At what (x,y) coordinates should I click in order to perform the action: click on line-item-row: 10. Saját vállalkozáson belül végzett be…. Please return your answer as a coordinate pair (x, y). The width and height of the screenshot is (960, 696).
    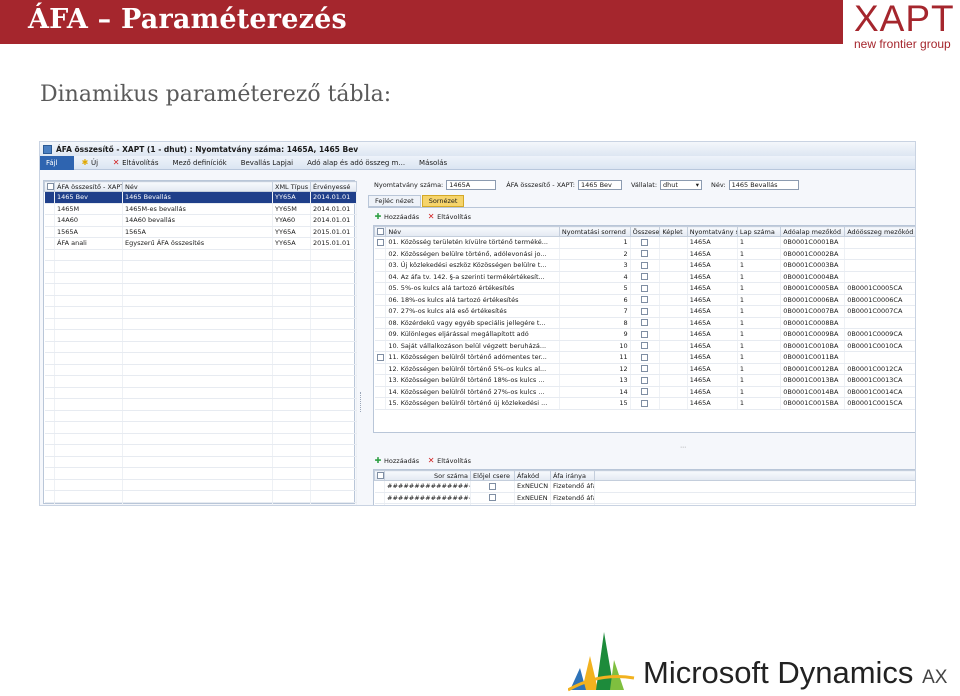
    Looking at the image, I should click on (644, 346).